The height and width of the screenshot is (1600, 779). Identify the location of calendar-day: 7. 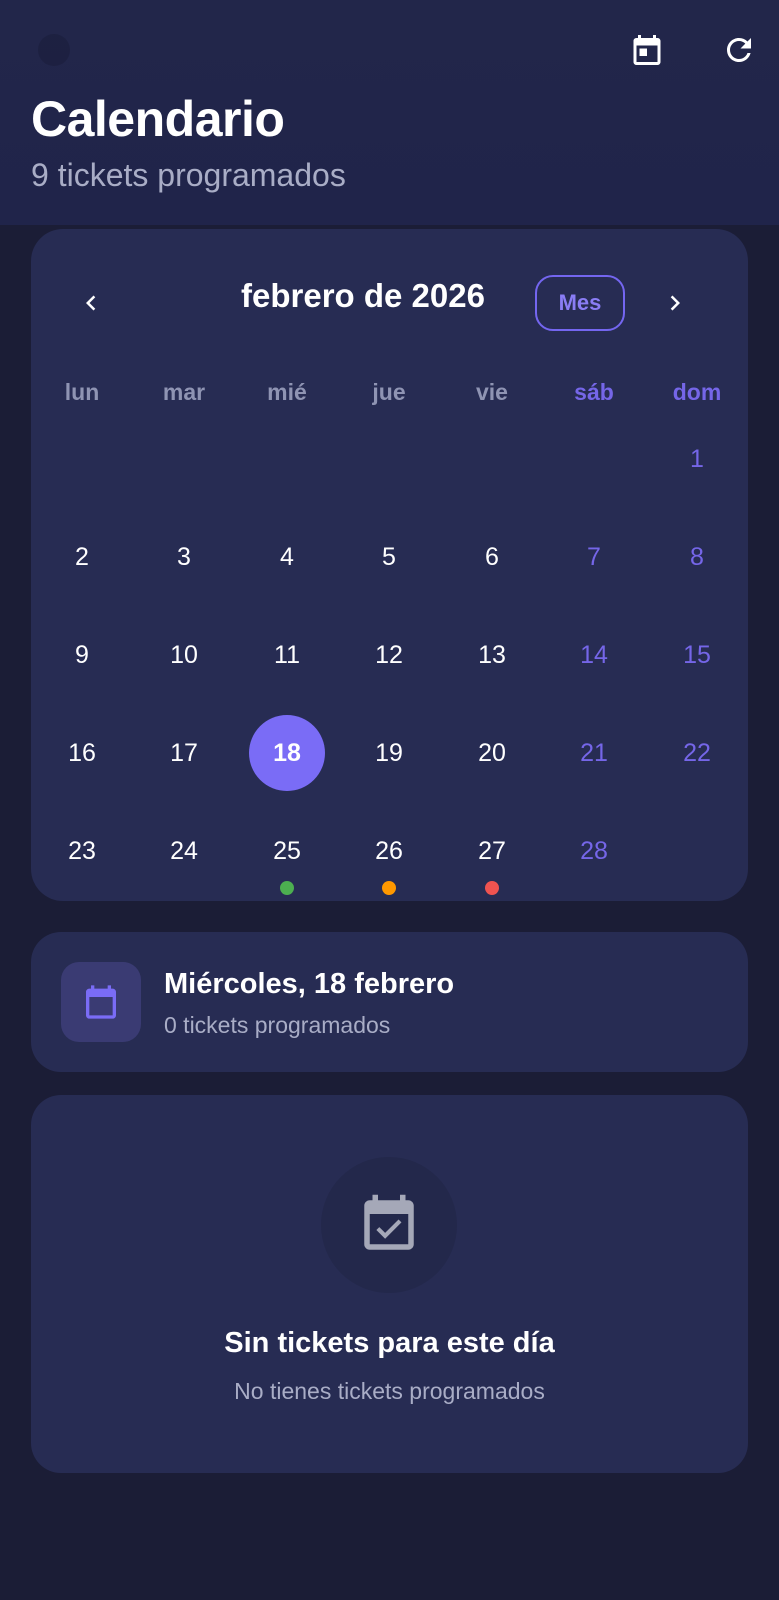
(594, 557).